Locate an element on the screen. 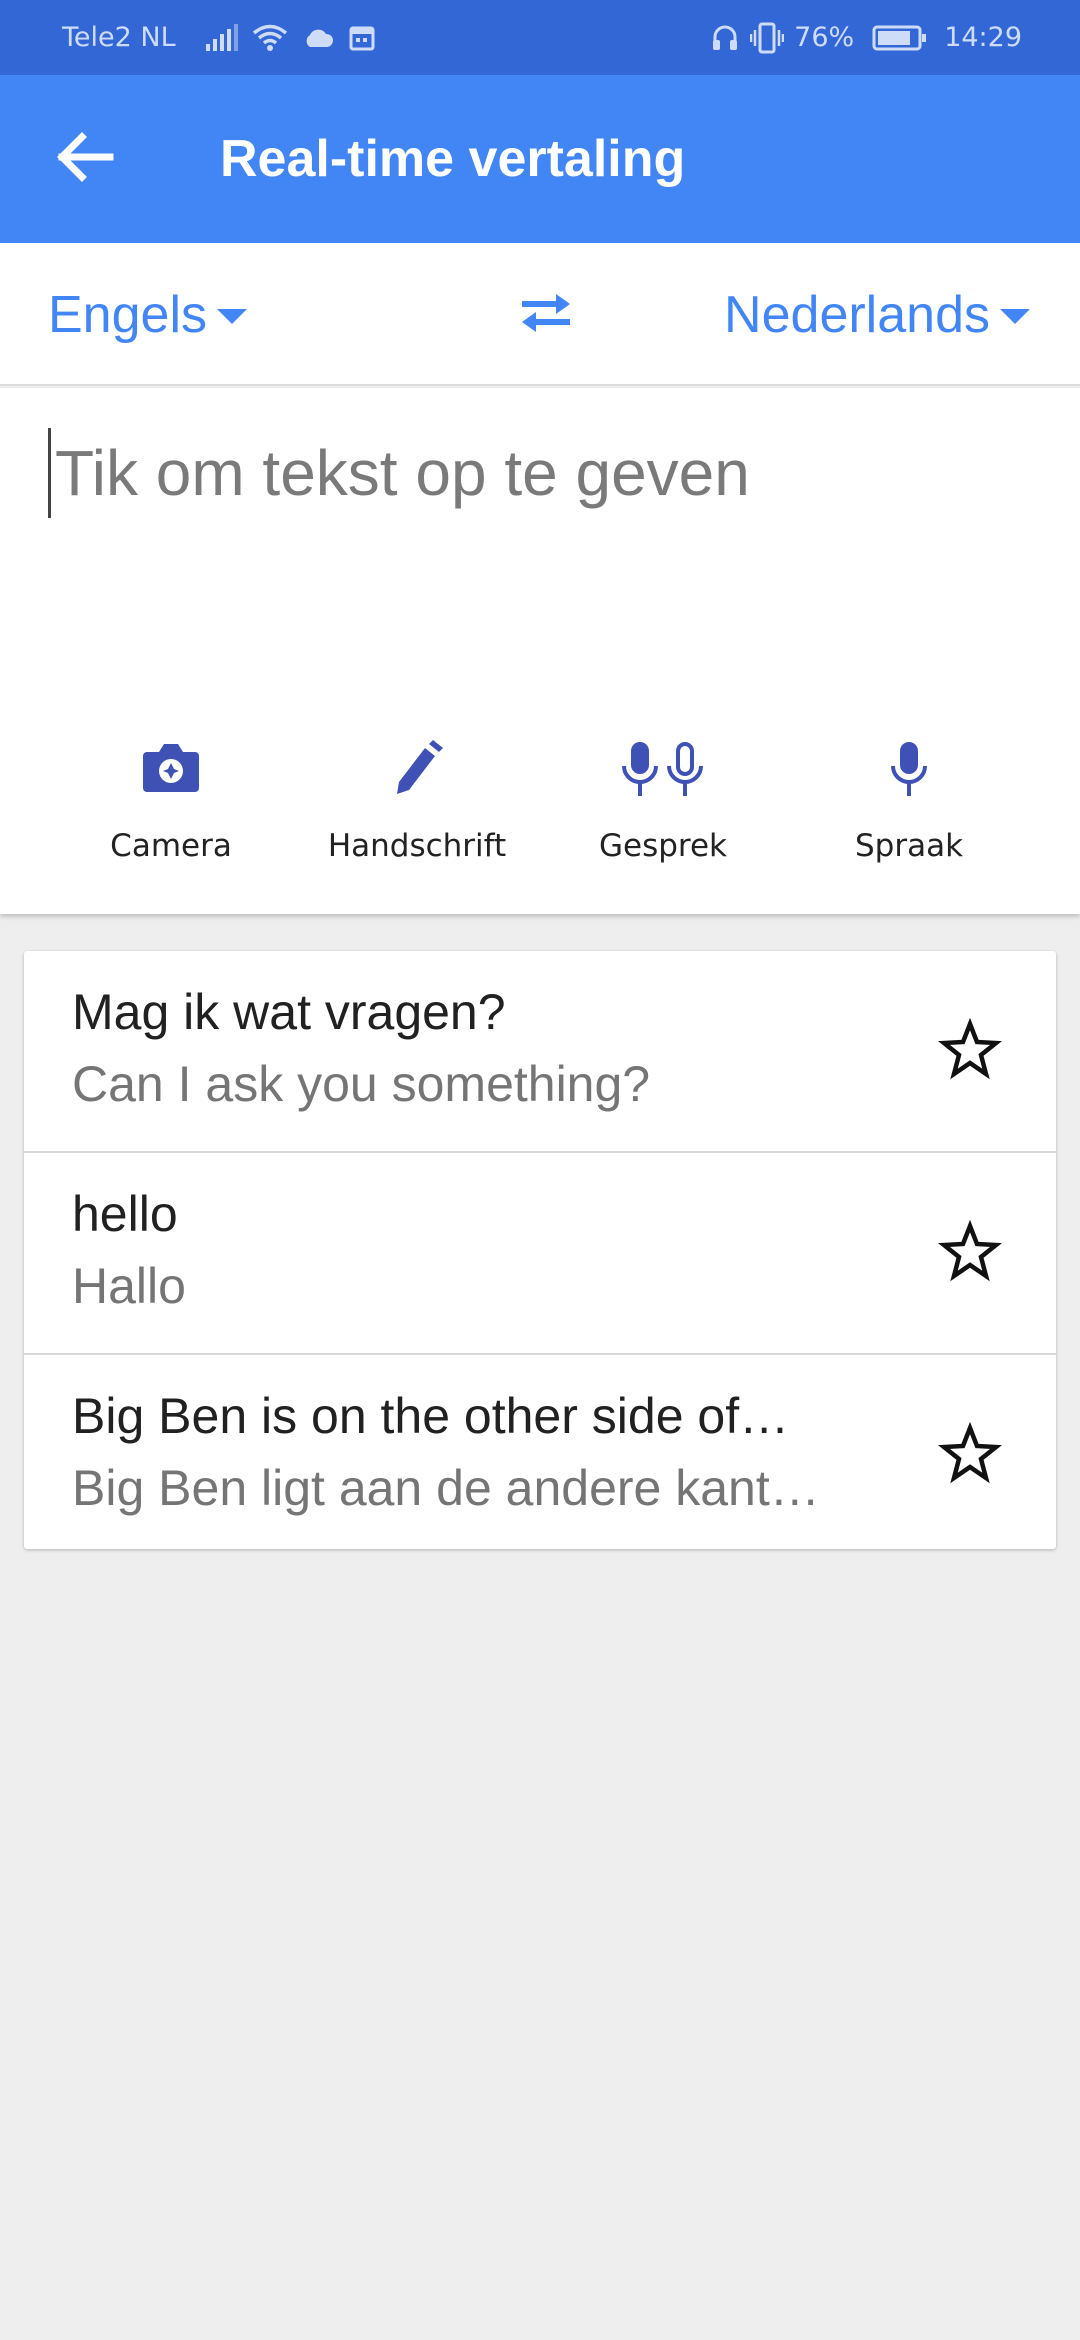  swap-languages-button is located at coordinates (546, 315).